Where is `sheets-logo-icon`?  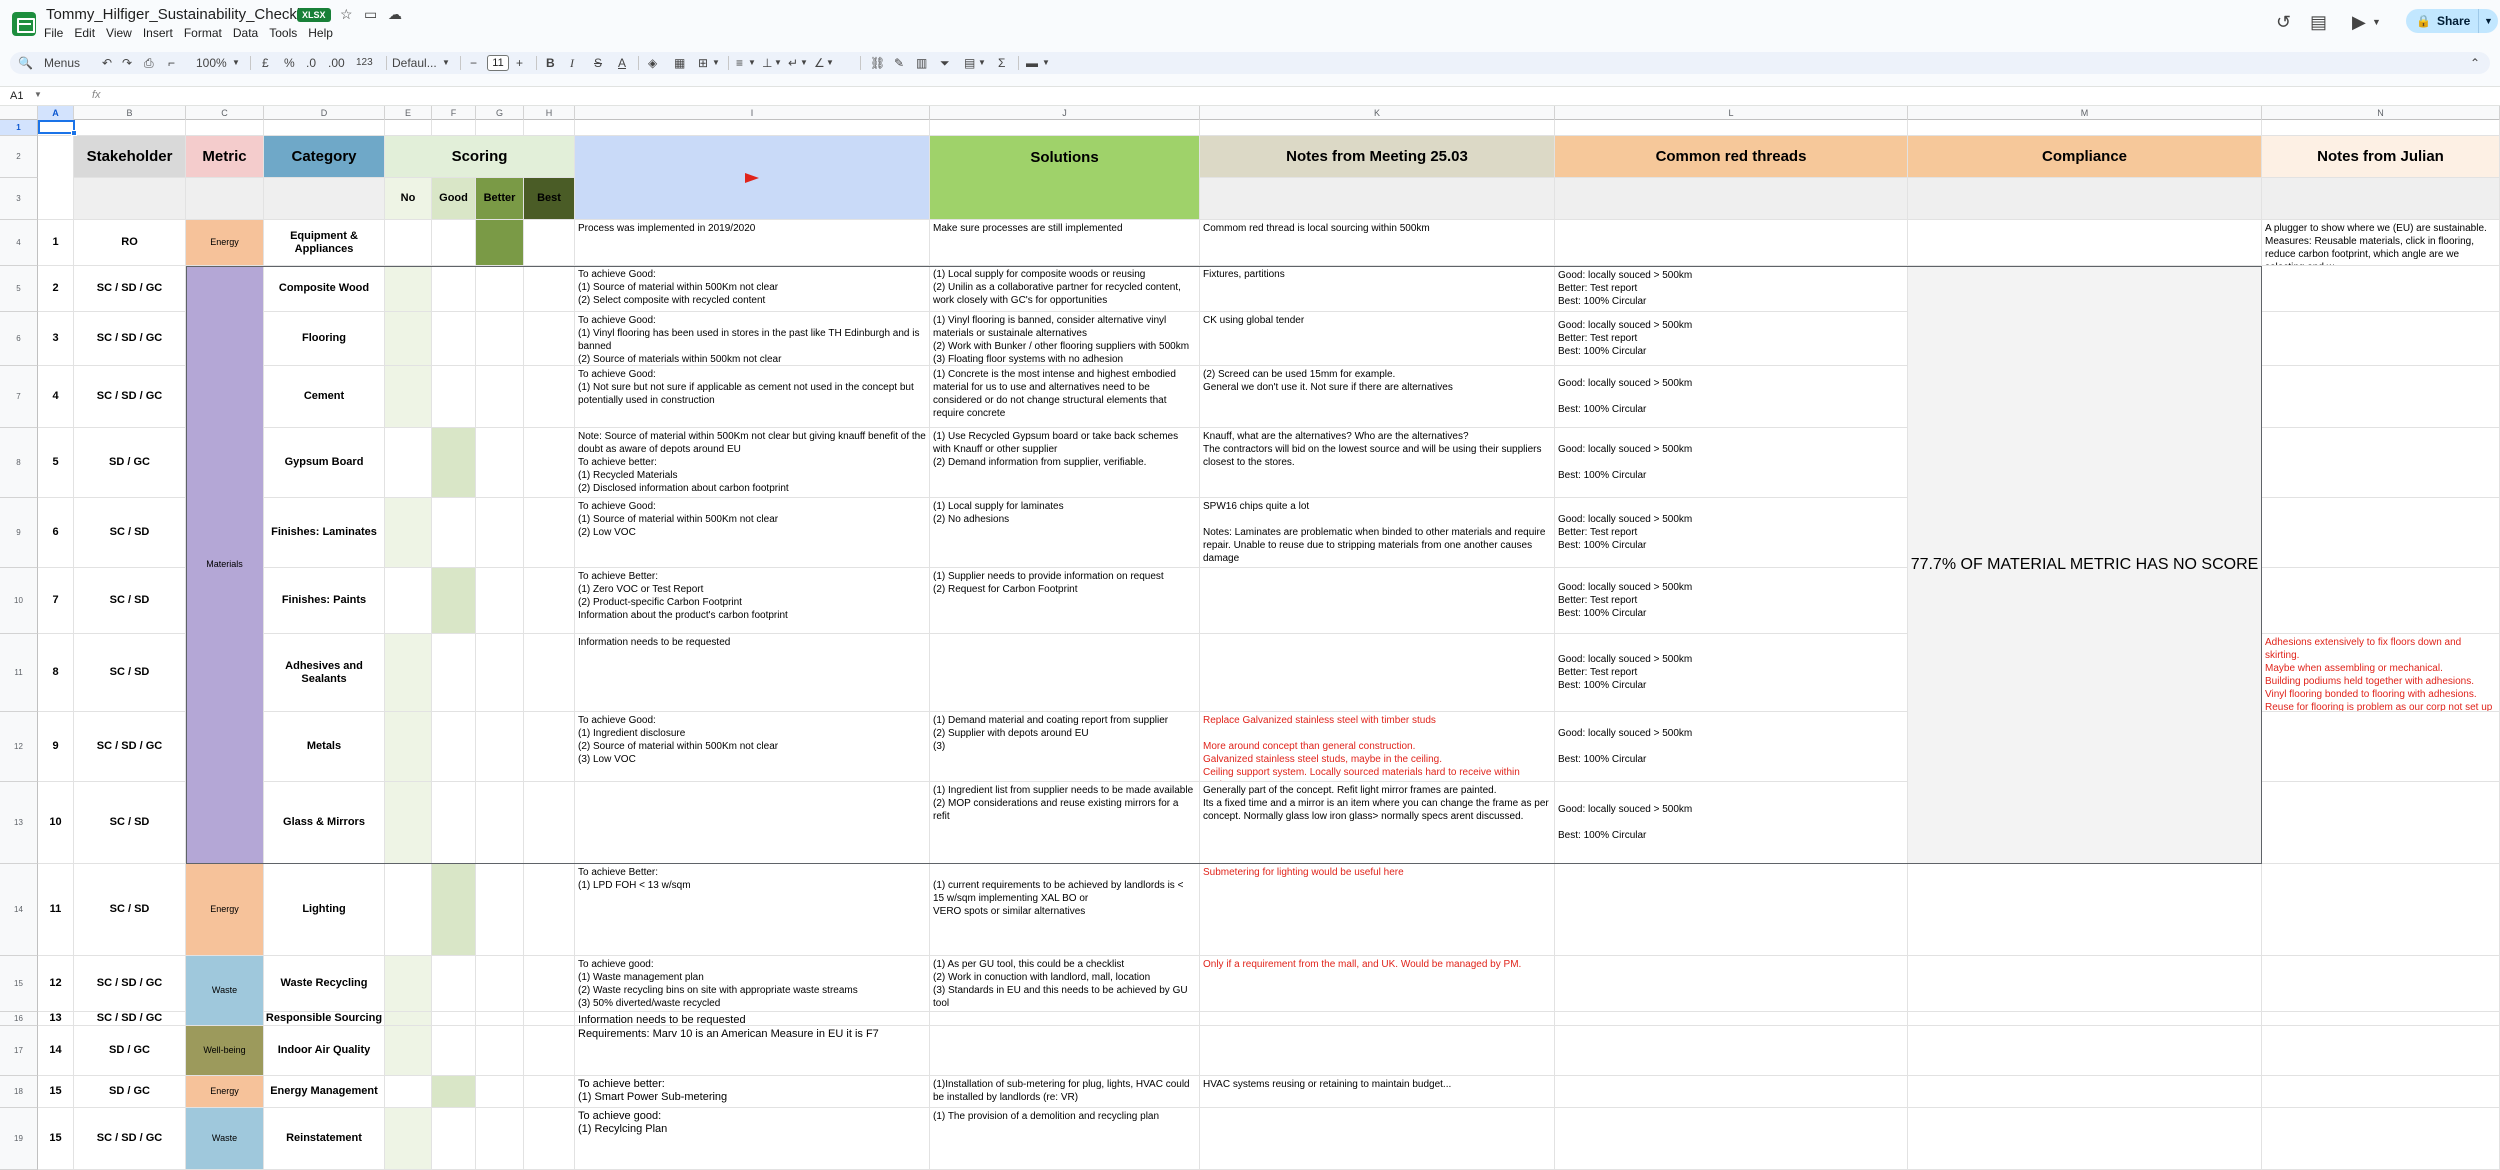 sheets-logo-icon is located at coordinates (24, 24).